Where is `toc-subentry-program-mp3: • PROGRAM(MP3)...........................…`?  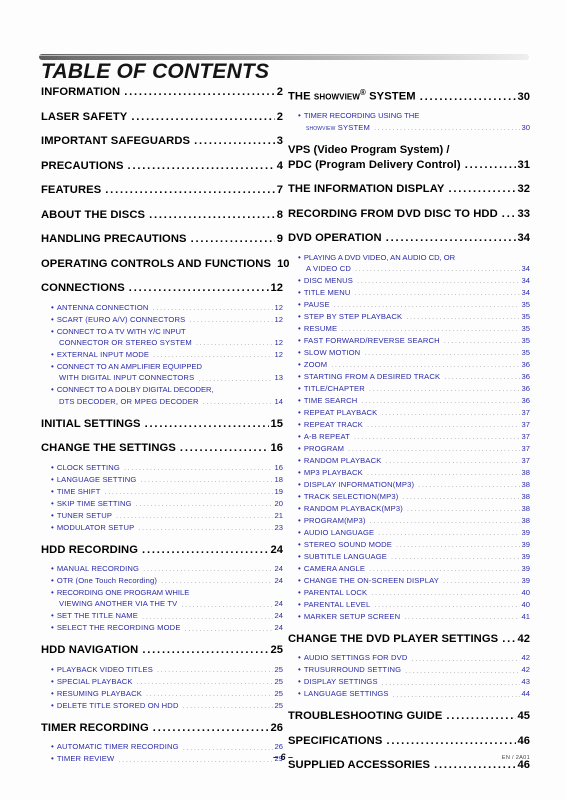 toc-subentry-program-mp3: • PROGRAM(MP3)...........................… is located at coordinates (409, 520).